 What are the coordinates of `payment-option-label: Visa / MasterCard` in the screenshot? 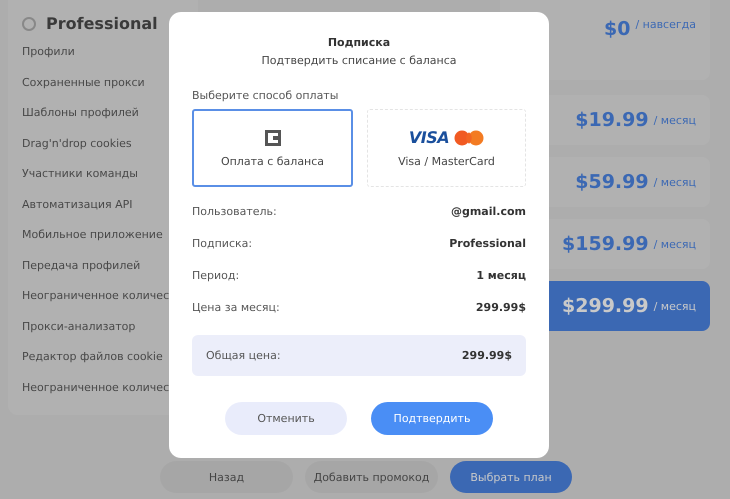 It's located at (446, 161).